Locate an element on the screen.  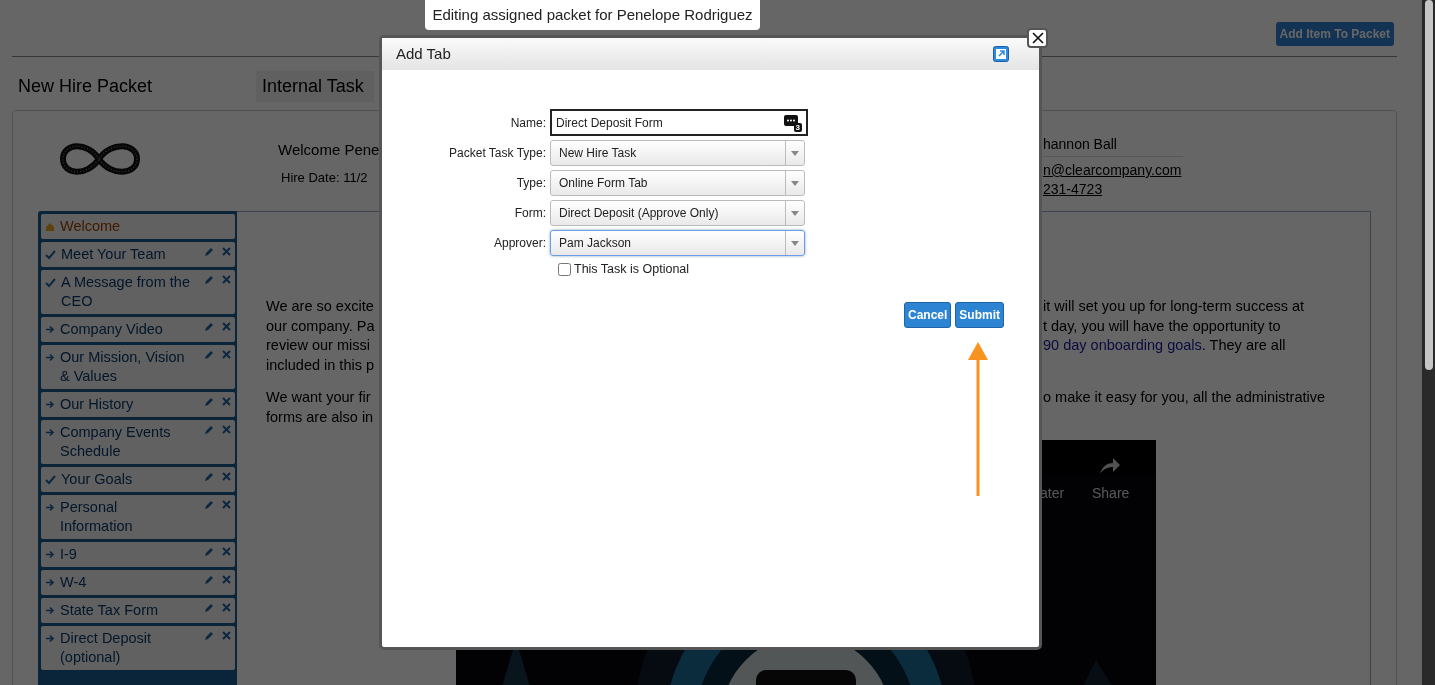
video-label: Share is located at coordinates (1111, 493).